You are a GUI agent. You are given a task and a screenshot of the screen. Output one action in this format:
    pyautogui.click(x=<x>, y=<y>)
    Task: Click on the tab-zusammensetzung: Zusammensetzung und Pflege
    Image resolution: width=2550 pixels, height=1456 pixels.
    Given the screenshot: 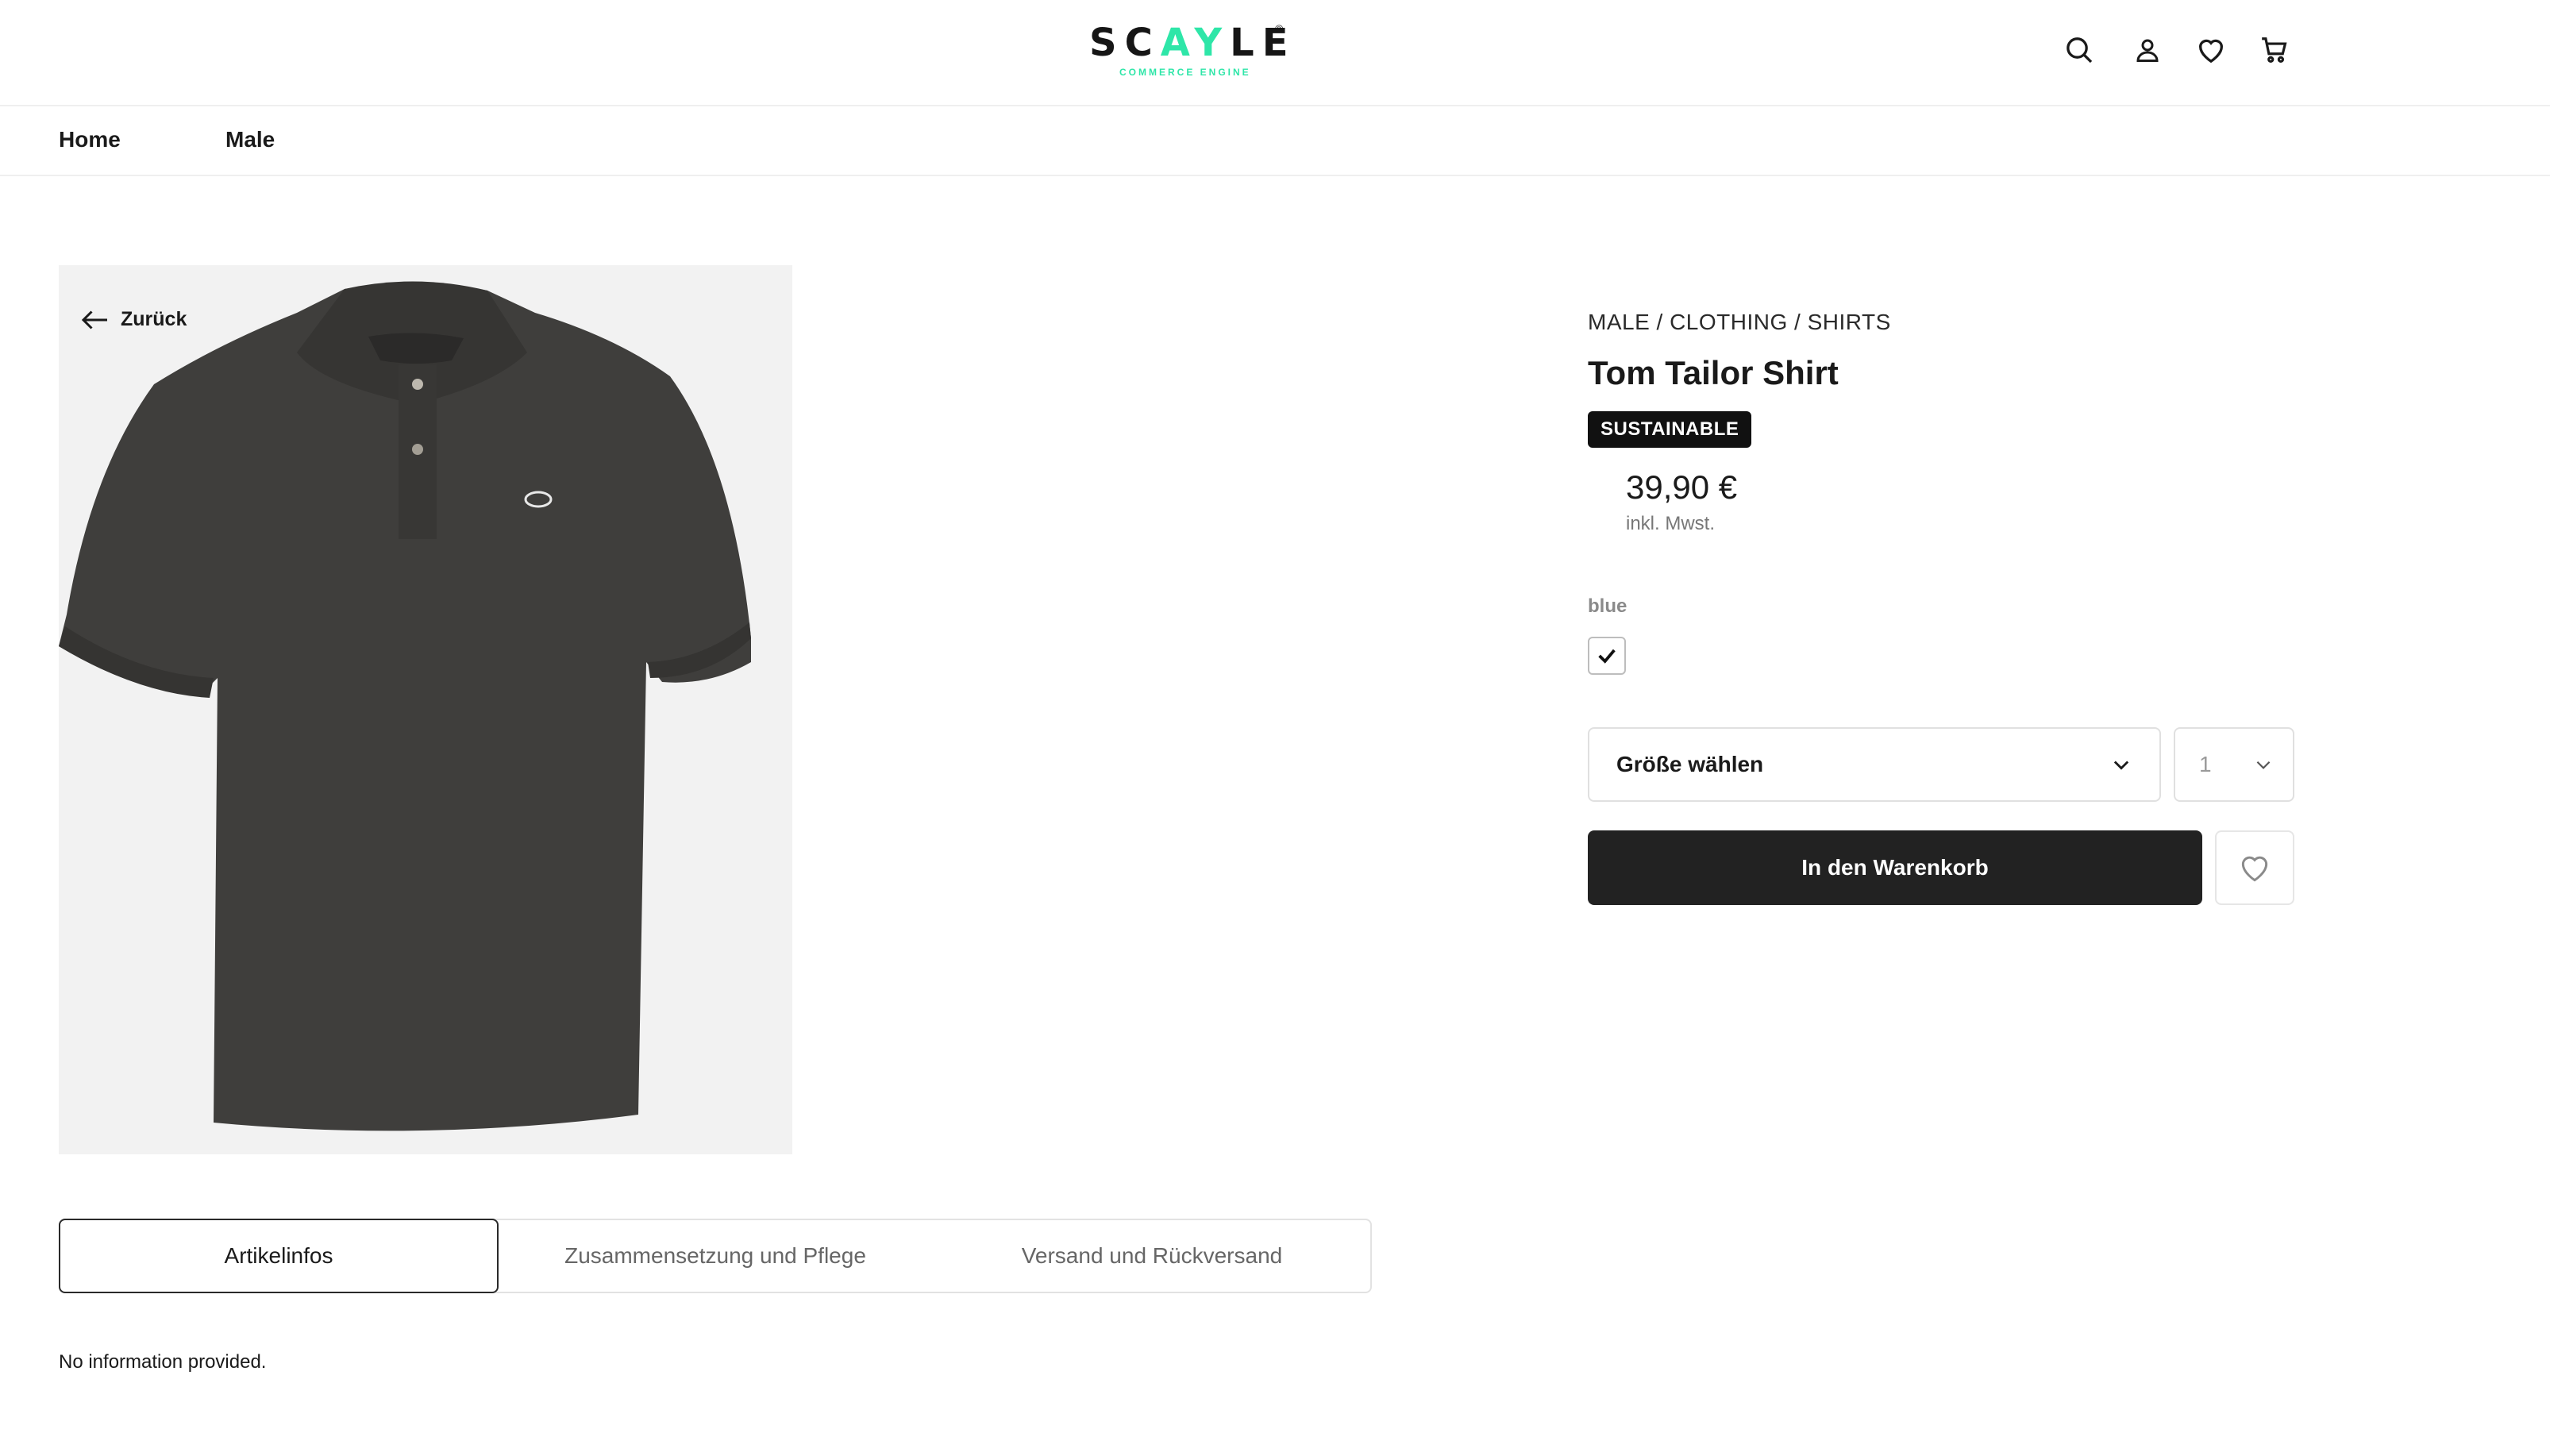 What is the action you would take?
    pyautogui.click(x=715, y=1256)
    